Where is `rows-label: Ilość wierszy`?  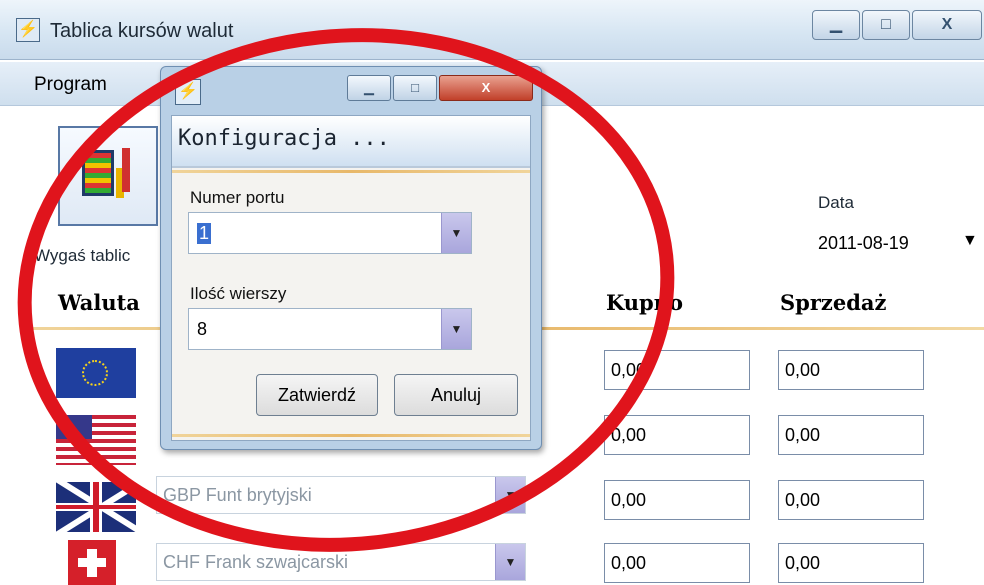
rows-label: Ilość wierszy is located at coordinates (238, 293).